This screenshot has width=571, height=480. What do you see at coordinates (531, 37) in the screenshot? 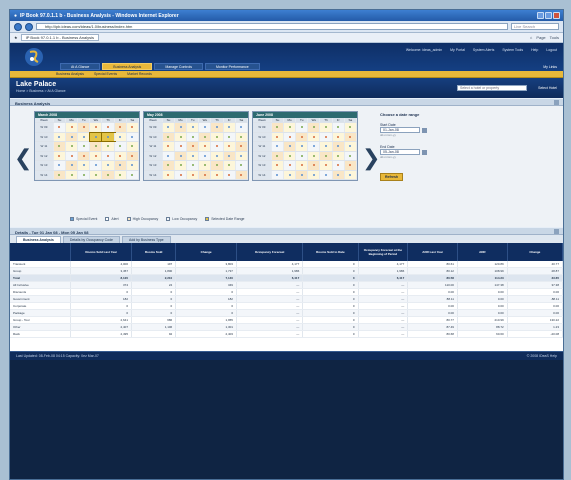
I see `home-icon: ⌂` at bounding box center [531, 37].